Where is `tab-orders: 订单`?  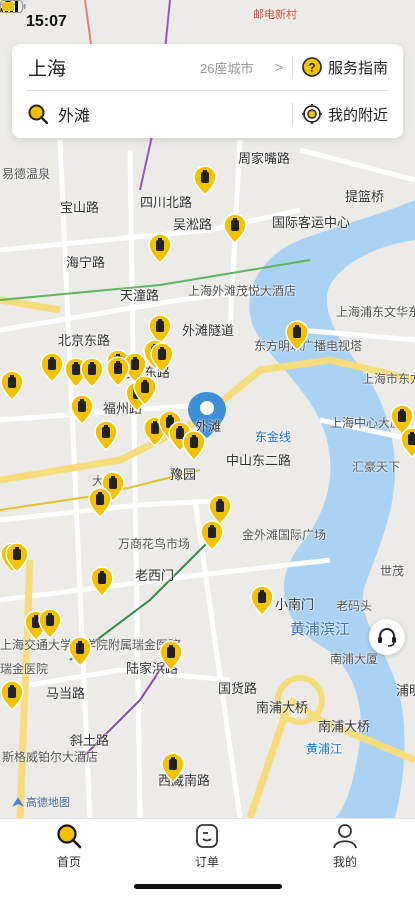
tab-orders: 订单 is located at coordinates (207, 846).